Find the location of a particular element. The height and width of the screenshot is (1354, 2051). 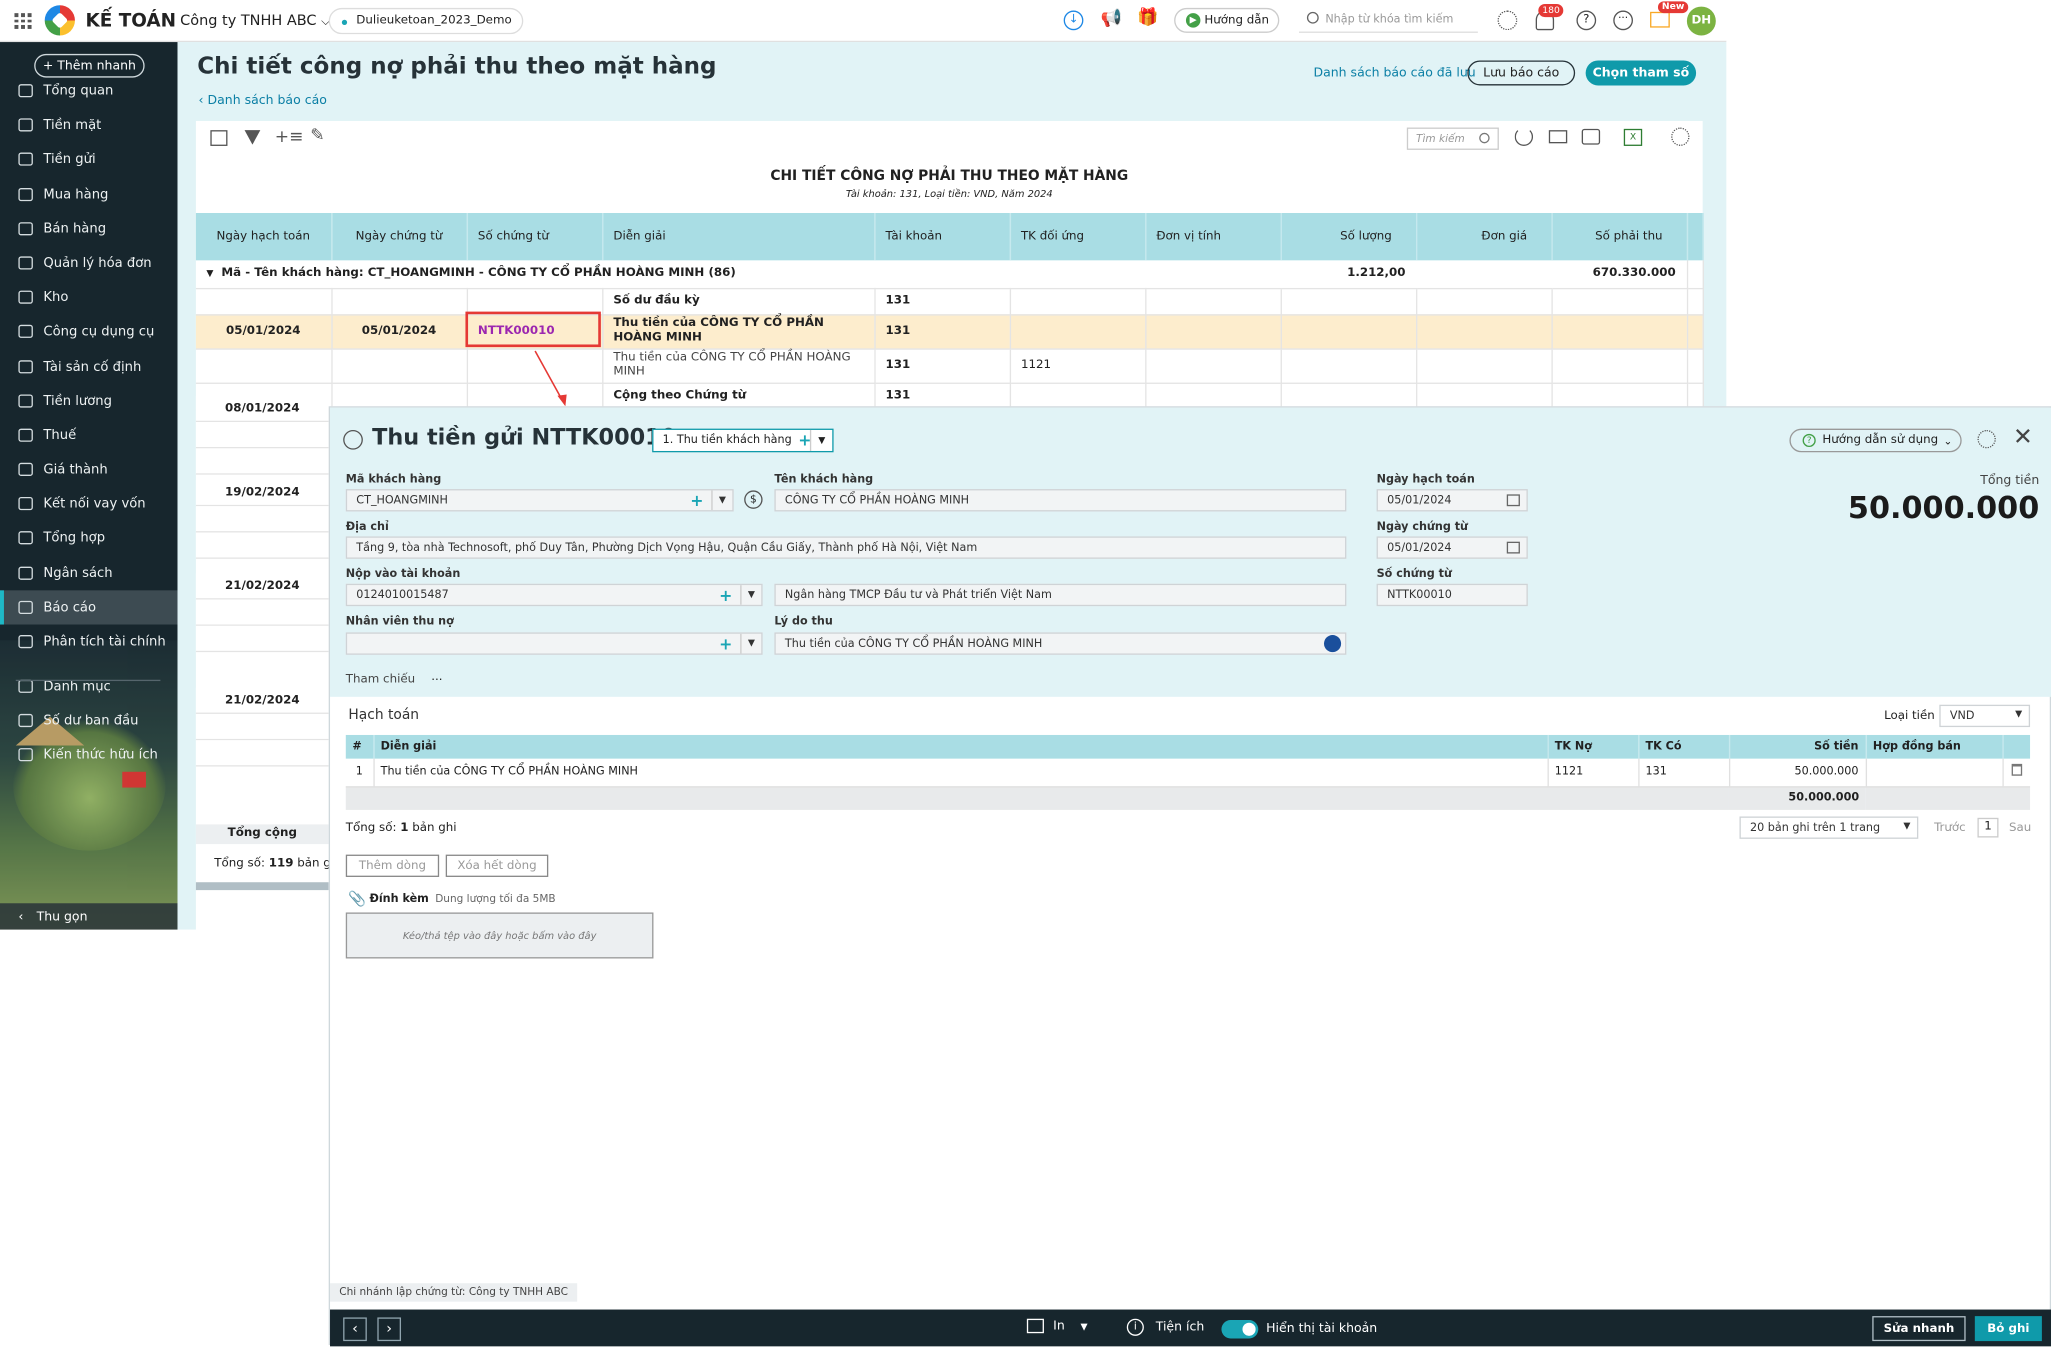

download-icon: ↓ is located at coordinates (1073, 20).